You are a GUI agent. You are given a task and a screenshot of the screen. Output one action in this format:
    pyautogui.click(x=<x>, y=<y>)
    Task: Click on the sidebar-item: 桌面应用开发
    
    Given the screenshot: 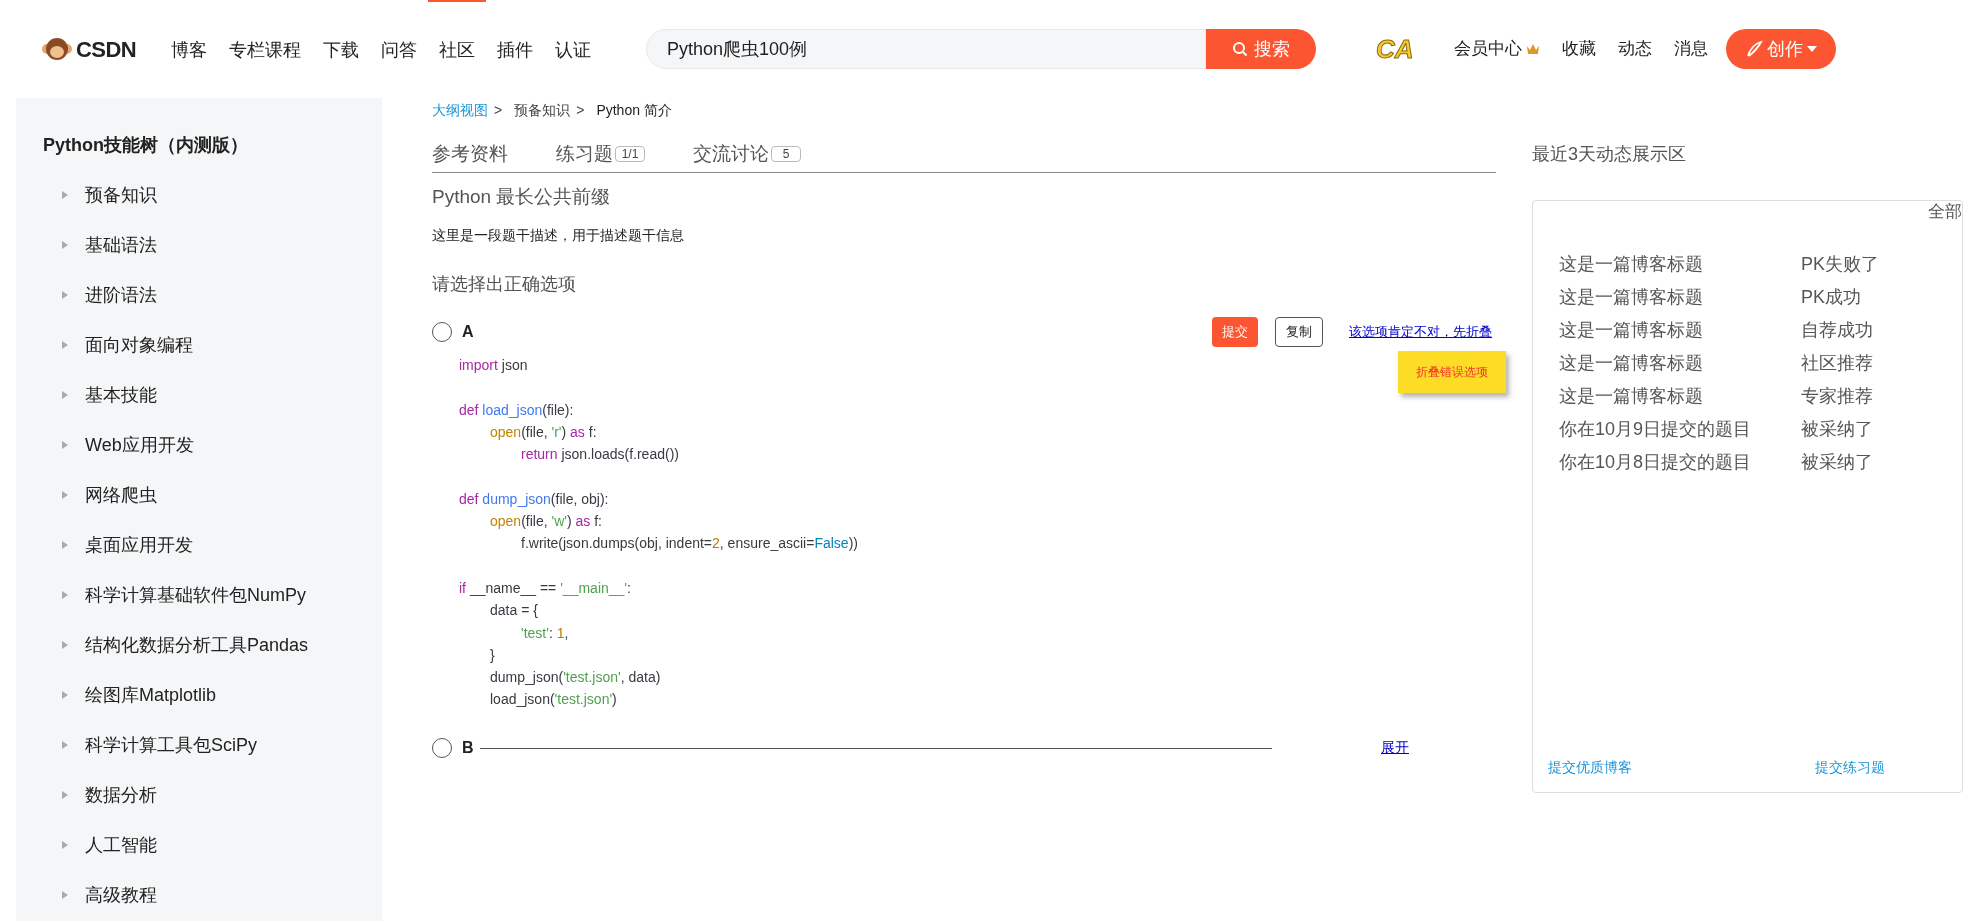 What is the action you would take?
    pyautogui.click(x=139, y=545)
    